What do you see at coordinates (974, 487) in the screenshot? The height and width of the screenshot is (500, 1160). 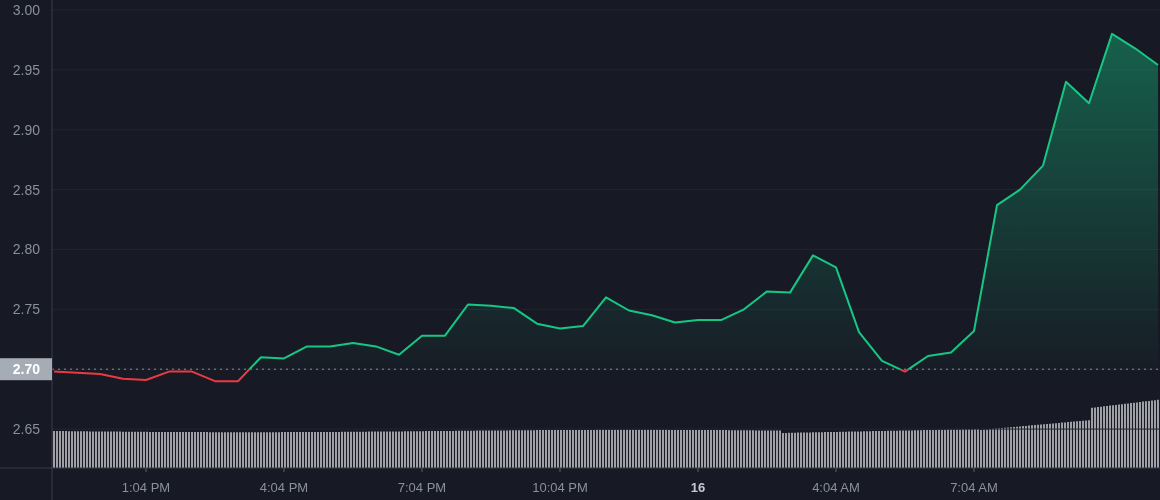 I see `x-tick-label: 7:04 AM` at bounding box center [974, 487].